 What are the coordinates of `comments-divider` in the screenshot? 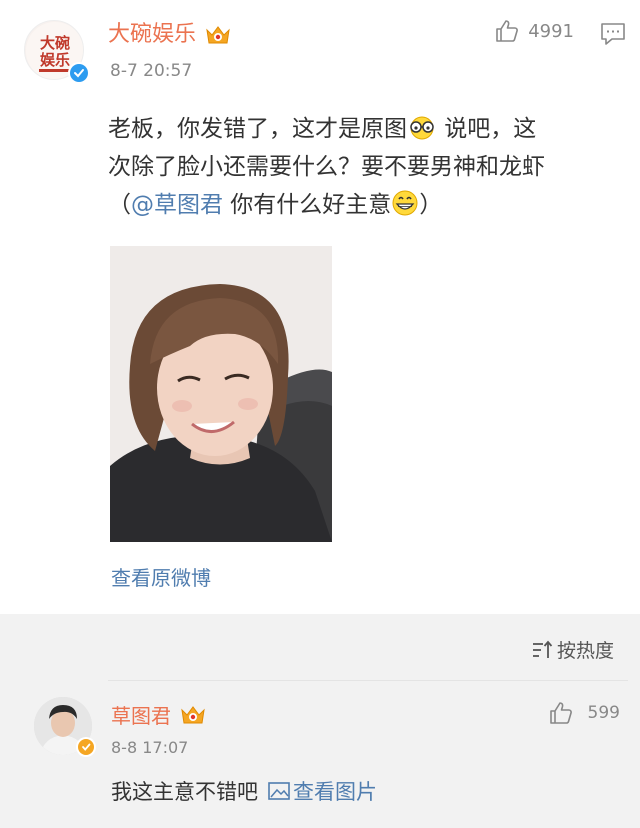 It's located at (368, 680).